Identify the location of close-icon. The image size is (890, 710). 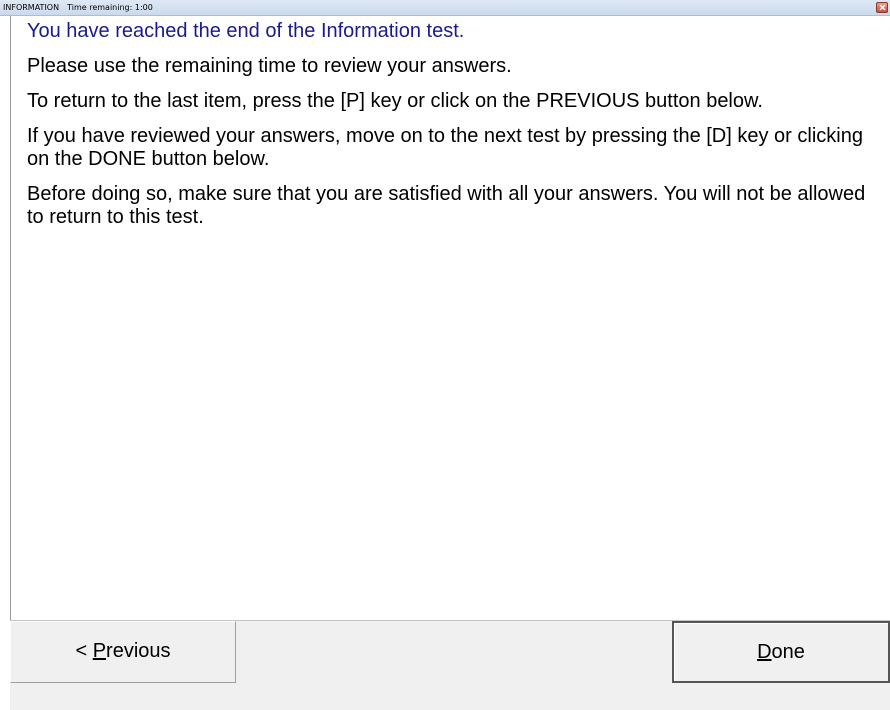
(882, 7).